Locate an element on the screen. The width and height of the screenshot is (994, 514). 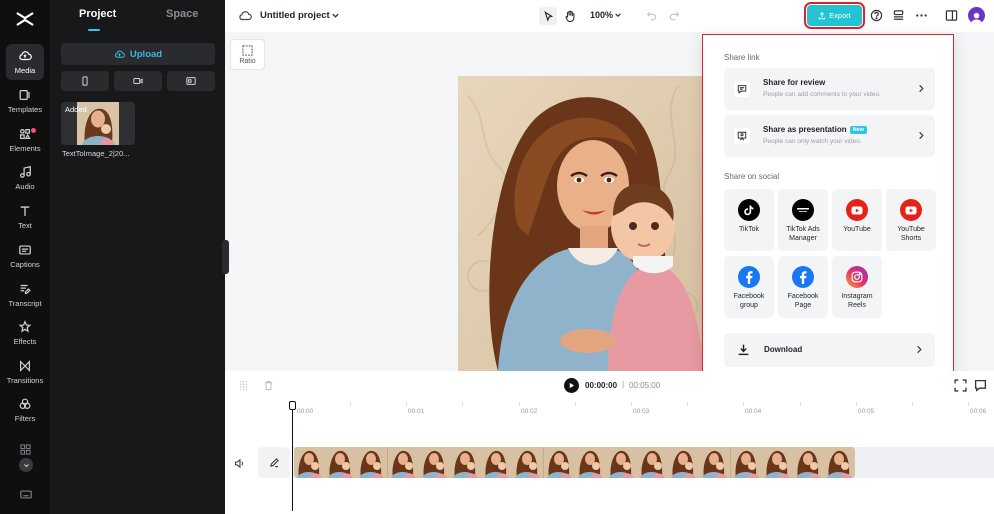
rail-item-elements: Elements is located at coordinates (25, 140).